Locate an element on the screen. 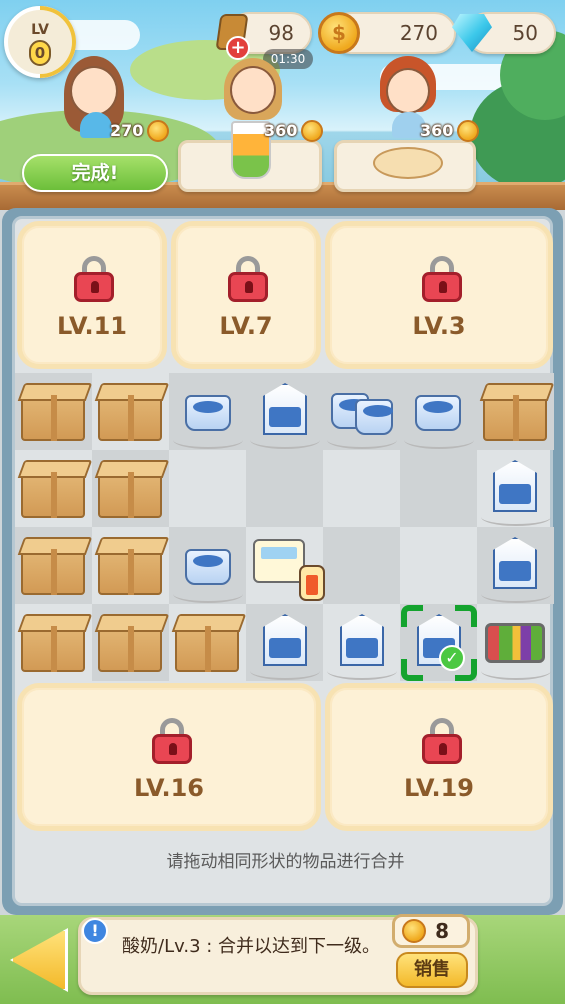 This screenshot has height=1004, width=565. customer-2-order is located at coordinates (250, 156).